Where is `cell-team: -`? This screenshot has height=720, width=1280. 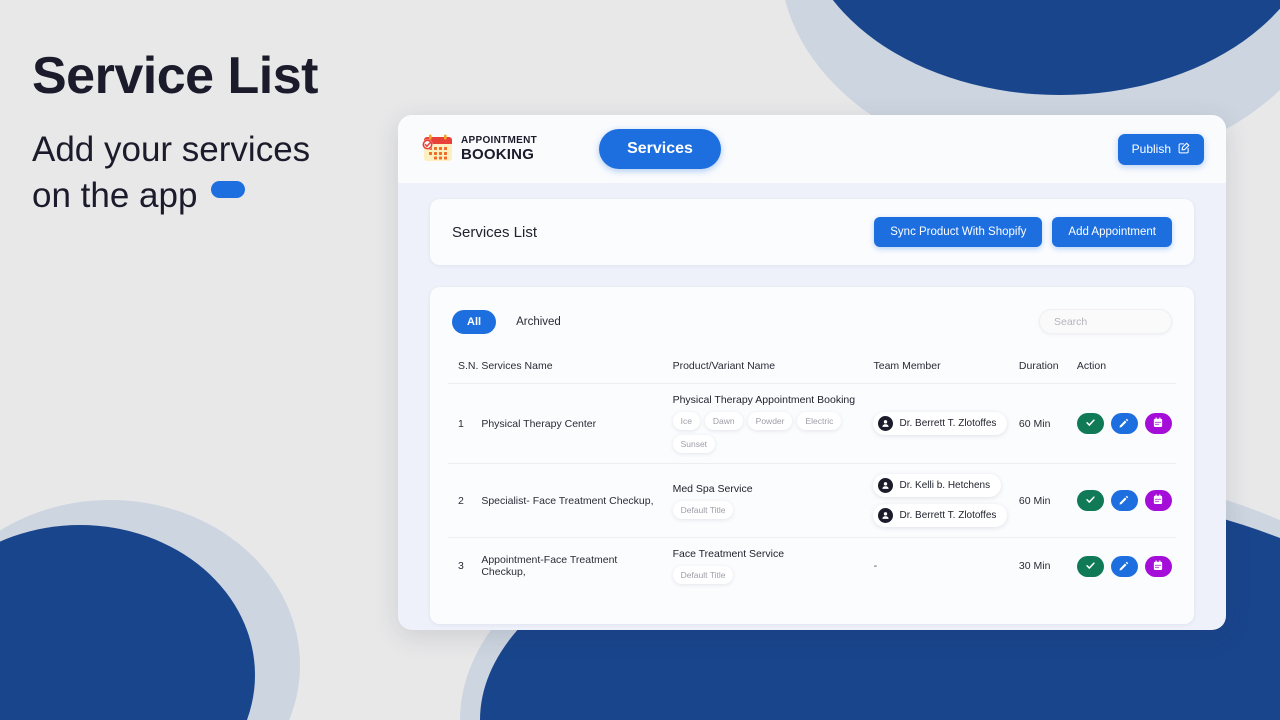
cell-team: - is located at coordinates (946, 565).